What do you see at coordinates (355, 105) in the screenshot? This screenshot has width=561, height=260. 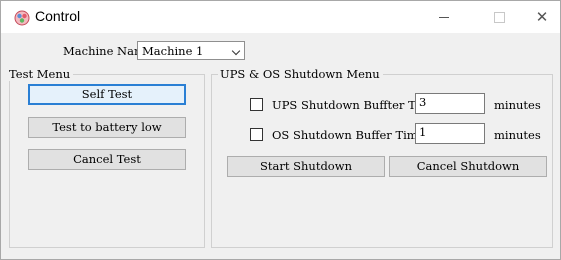 I see `ups-shutdown-label: UPS Shutdown Buffter Time` at bounding box center [355, 105].